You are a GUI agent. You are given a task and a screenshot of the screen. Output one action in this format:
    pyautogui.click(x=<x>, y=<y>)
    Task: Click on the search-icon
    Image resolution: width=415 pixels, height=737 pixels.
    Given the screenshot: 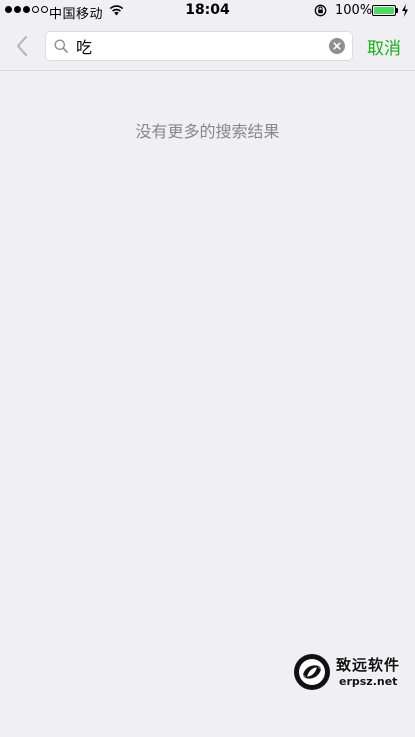 What is the action you would take?
    pyautogui.click(x=61, y=46)
    